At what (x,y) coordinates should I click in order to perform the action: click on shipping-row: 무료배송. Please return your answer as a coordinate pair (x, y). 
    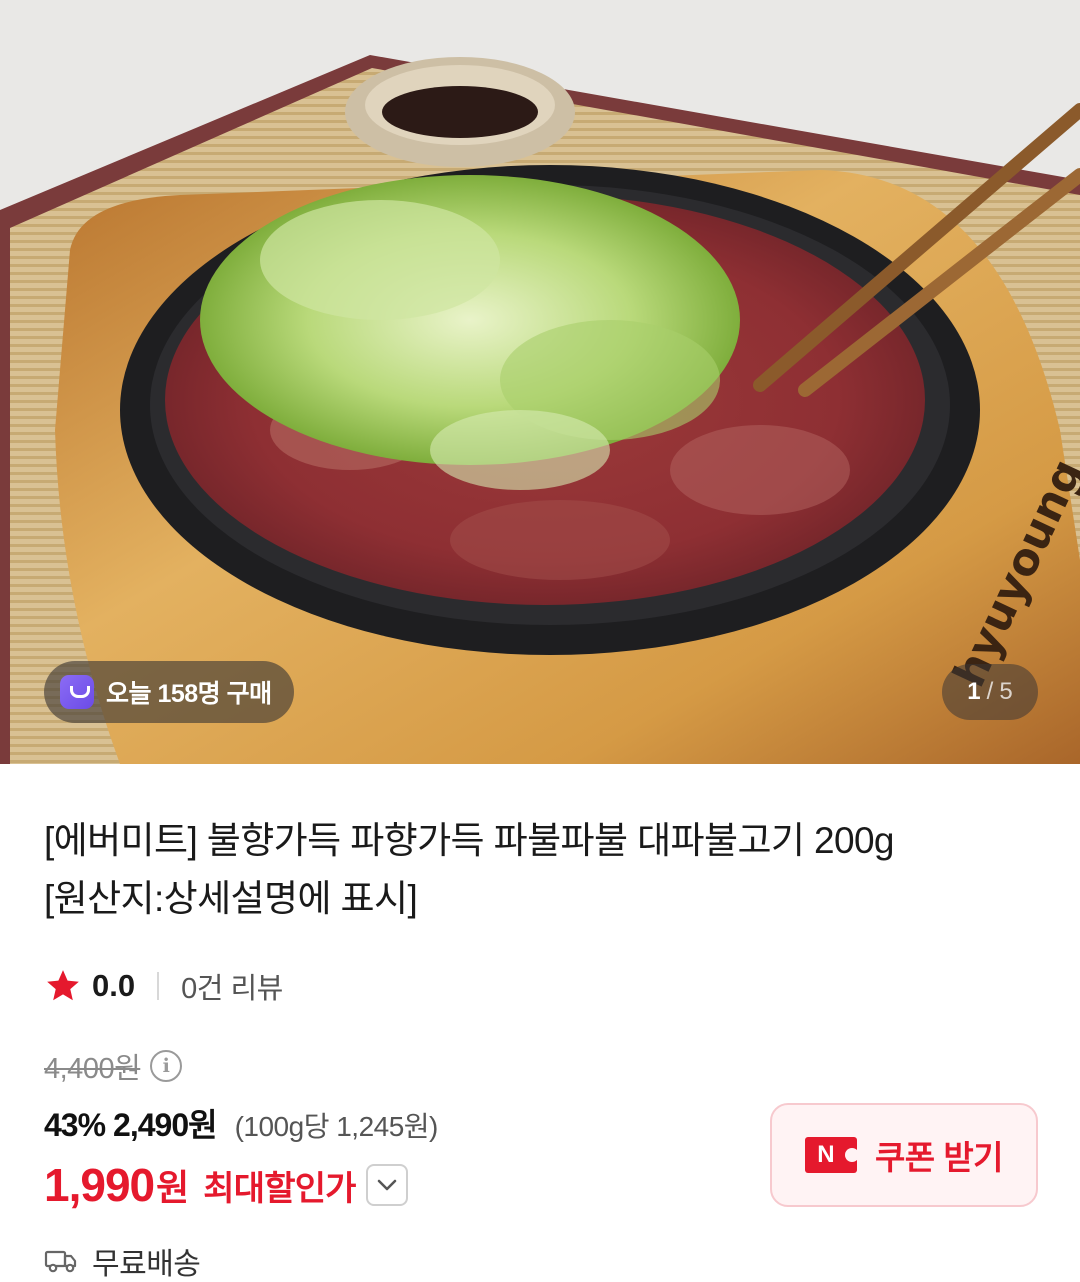
    Looking at the image, I should click on (122, 1261).